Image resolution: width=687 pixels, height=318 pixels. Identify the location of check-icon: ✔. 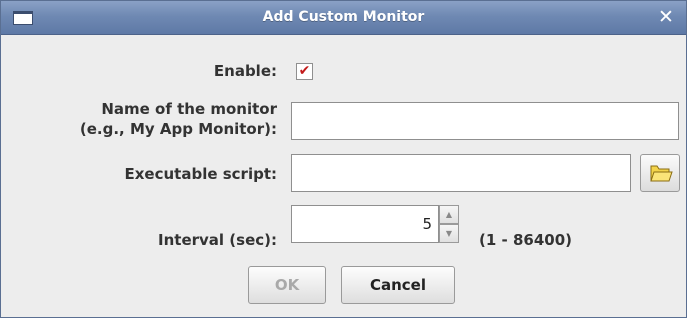
(304, 71).